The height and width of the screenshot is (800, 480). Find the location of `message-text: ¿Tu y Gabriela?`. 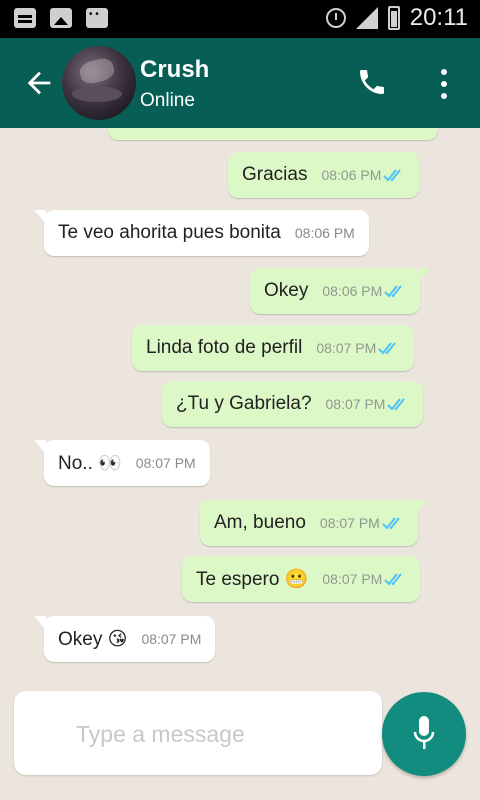

message-text: ¿Tu y Gabriela? is located at coordinates (244, 403).